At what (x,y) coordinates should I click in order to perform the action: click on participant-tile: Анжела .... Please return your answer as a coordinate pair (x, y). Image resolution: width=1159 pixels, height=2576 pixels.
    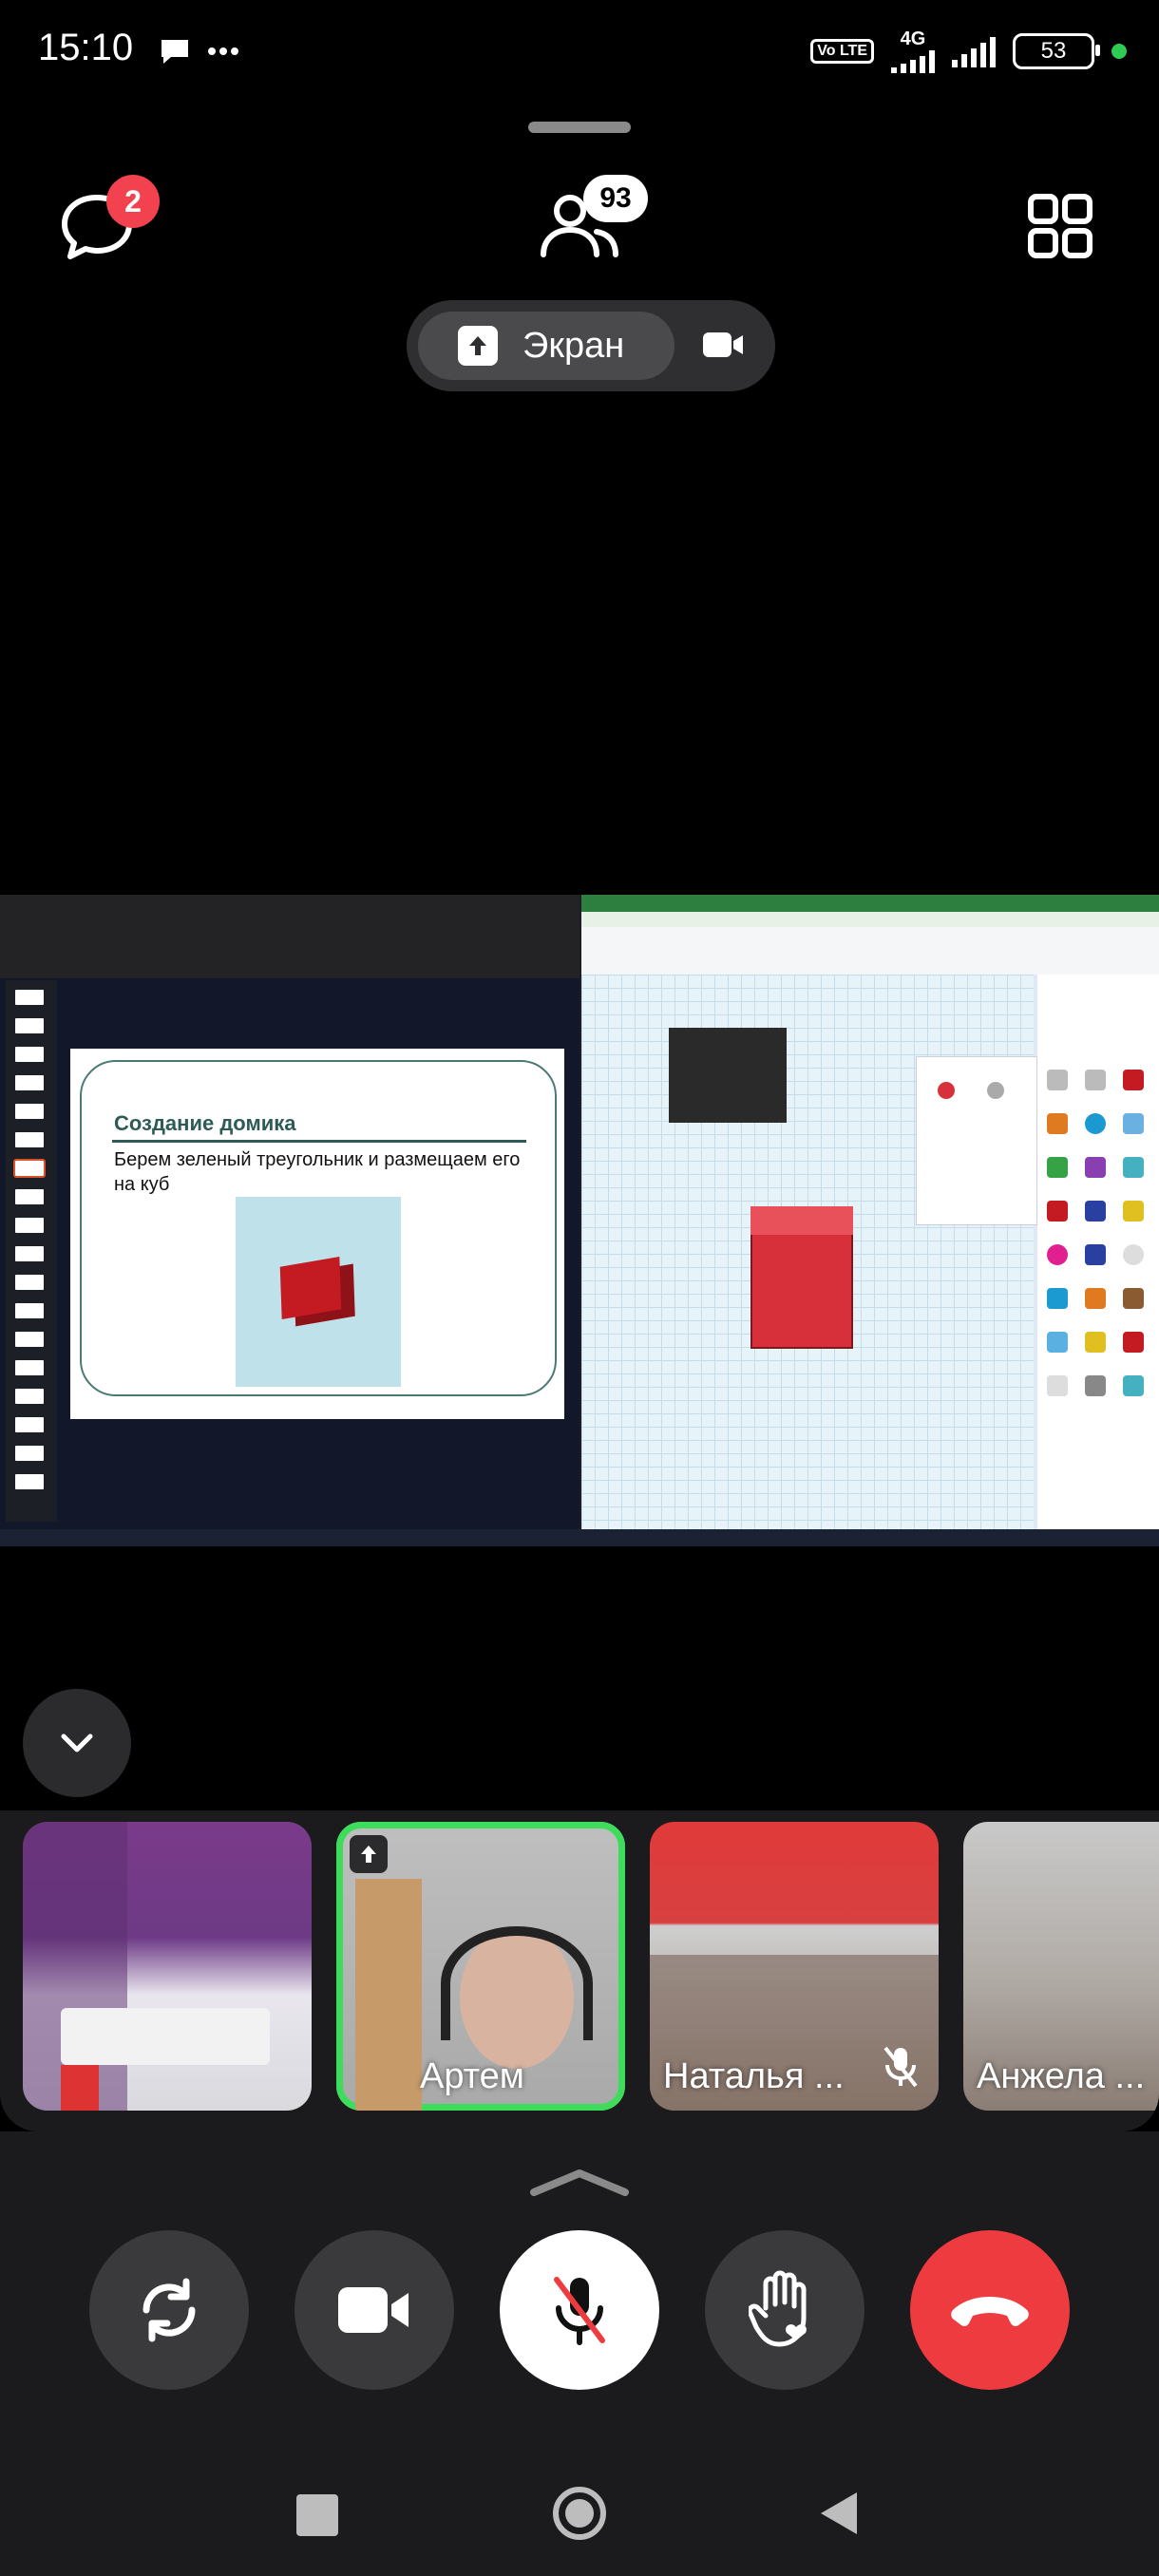
    Looking at the image, I should click on (1061, 1966).